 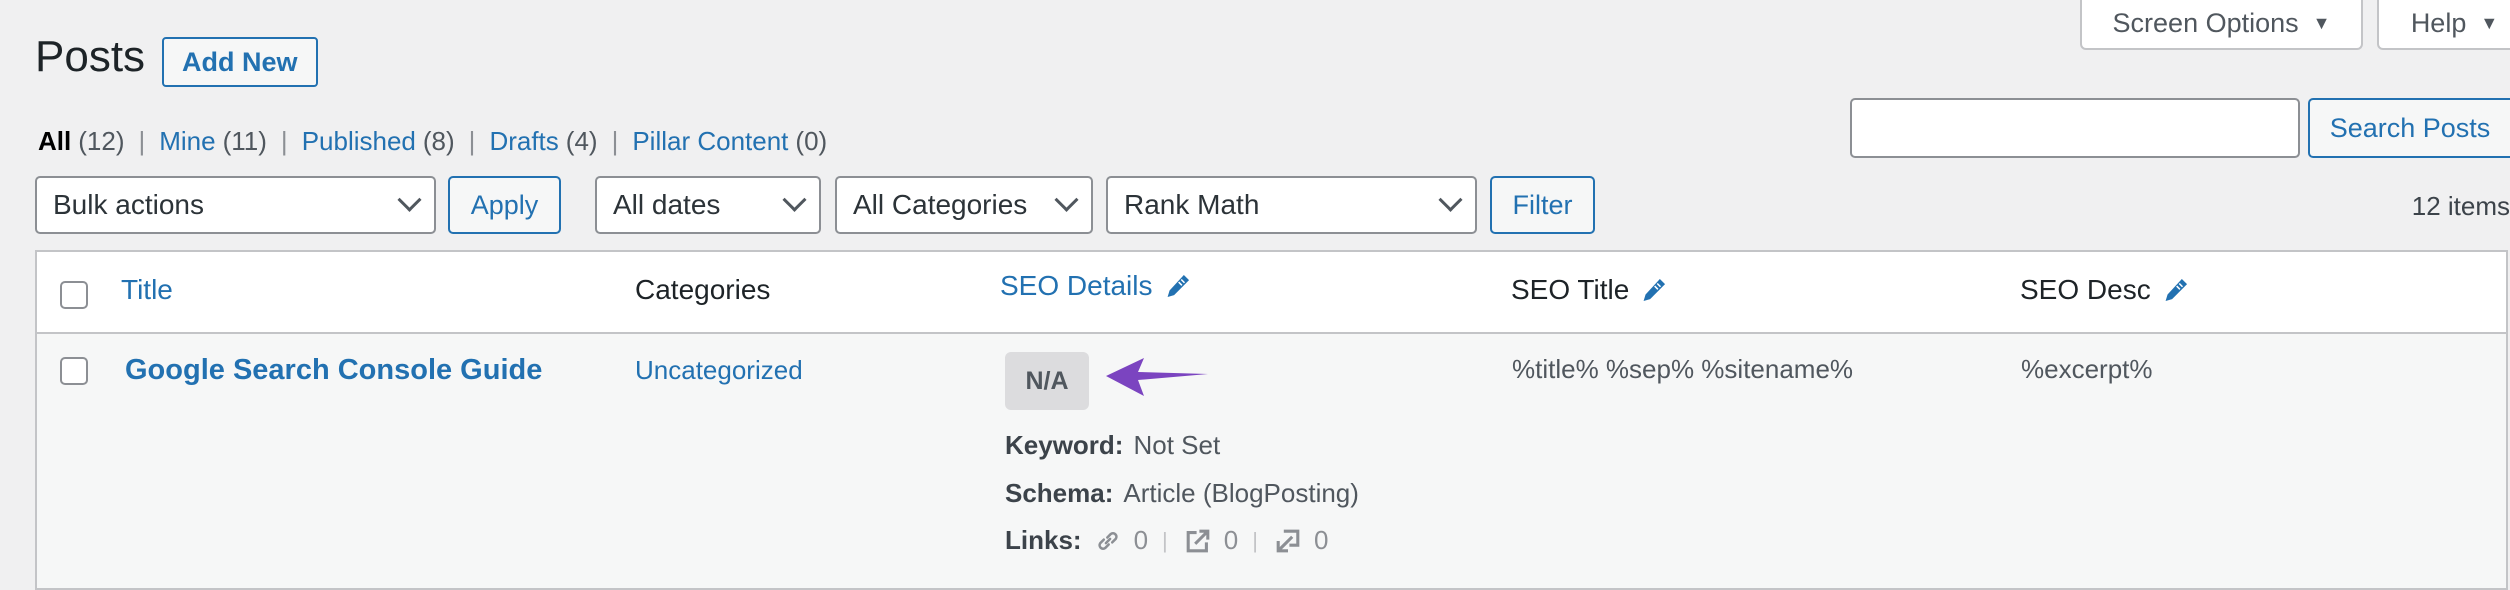 I want to click on column-categories: Categories, so click(x=702, y=290).